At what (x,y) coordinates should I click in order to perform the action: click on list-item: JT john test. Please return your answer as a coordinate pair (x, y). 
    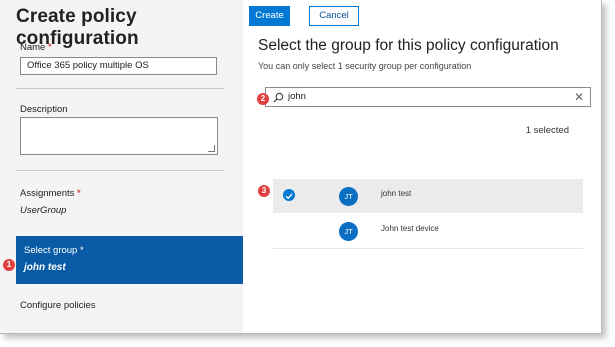
    Looking at the image, I should click on (428, 196).